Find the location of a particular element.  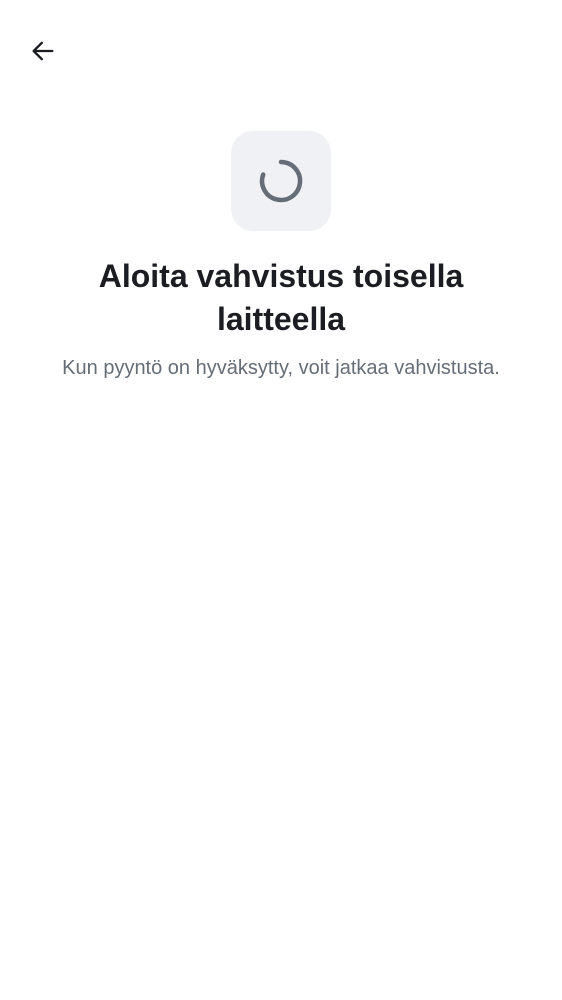

page-title: Aloita vahvistus toisella laitteella is located at coordinates (281, 297).